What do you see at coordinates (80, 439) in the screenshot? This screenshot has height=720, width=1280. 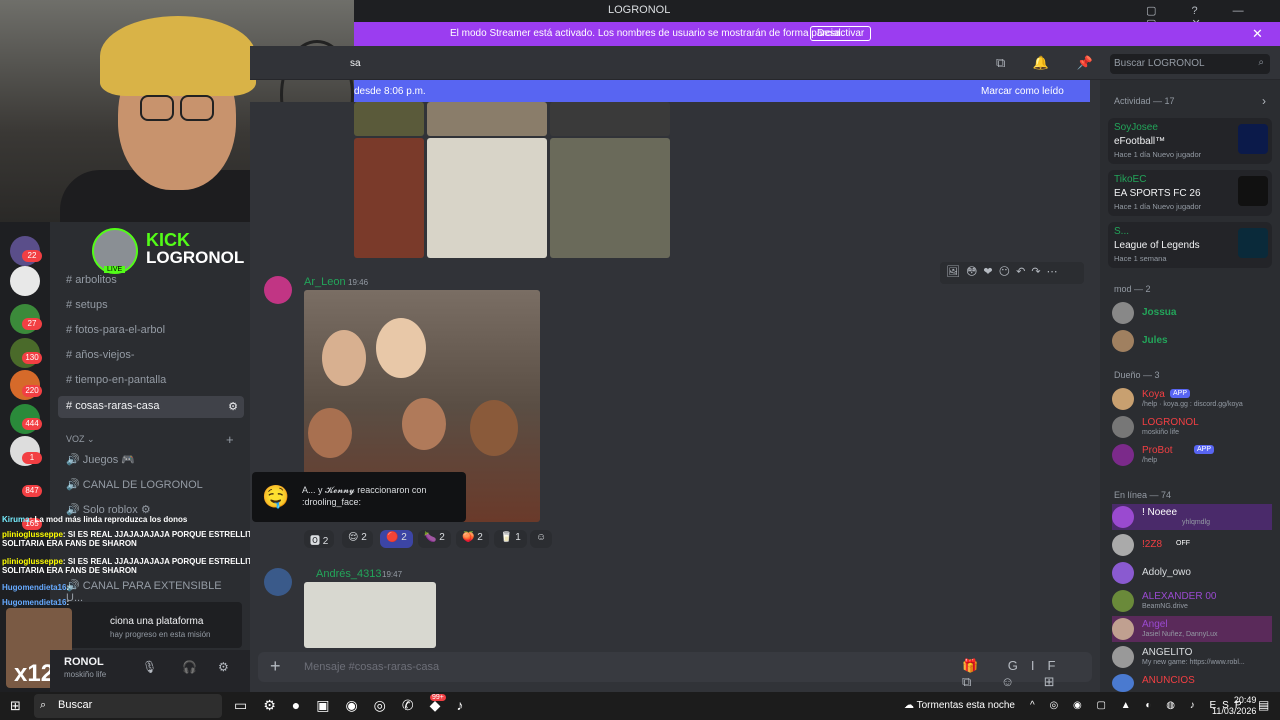 I see `voice-category: VOZ ⌄` at bounding box center [80, 439].